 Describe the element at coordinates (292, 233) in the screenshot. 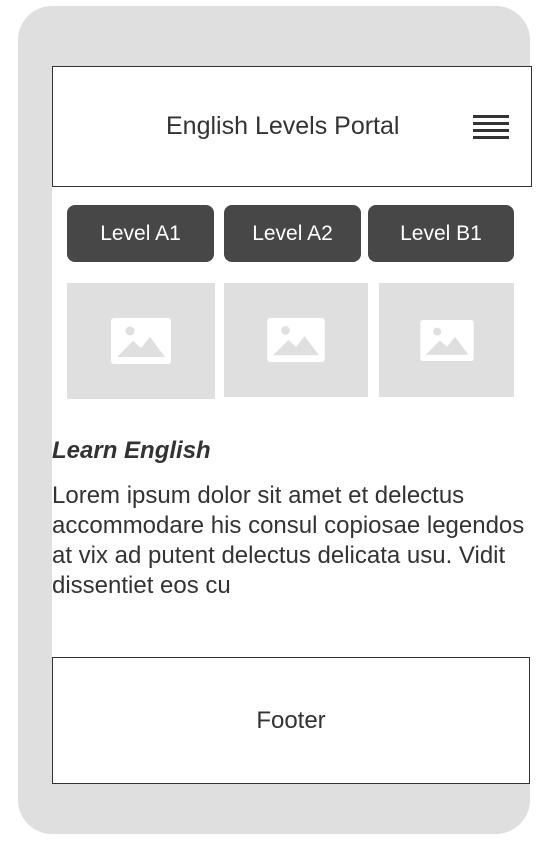

I see `level-a2-button: Level A2` at that location.